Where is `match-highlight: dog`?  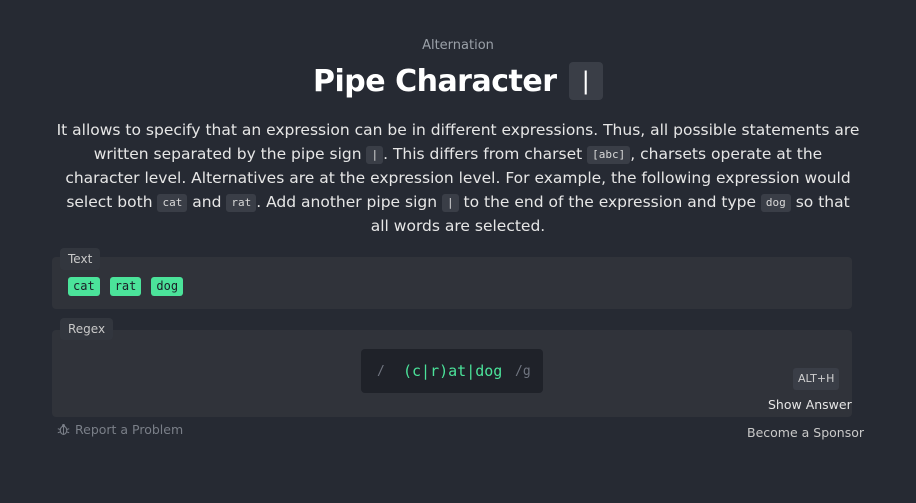
match-highlight: dog is located at coordinates (167, 286).